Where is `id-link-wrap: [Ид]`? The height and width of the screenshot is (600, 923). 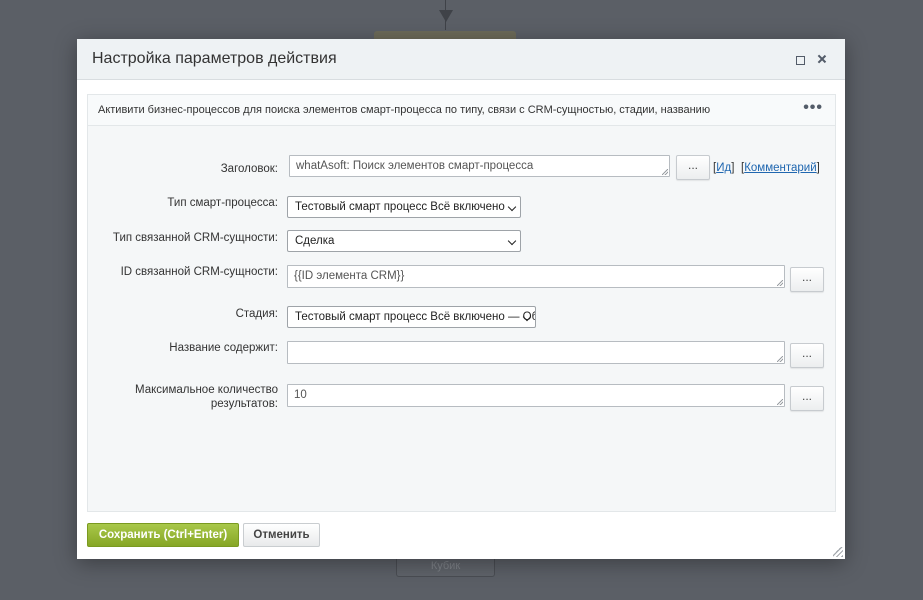
id-link-wrap: [Ид] is located at coordinates (724, 168).